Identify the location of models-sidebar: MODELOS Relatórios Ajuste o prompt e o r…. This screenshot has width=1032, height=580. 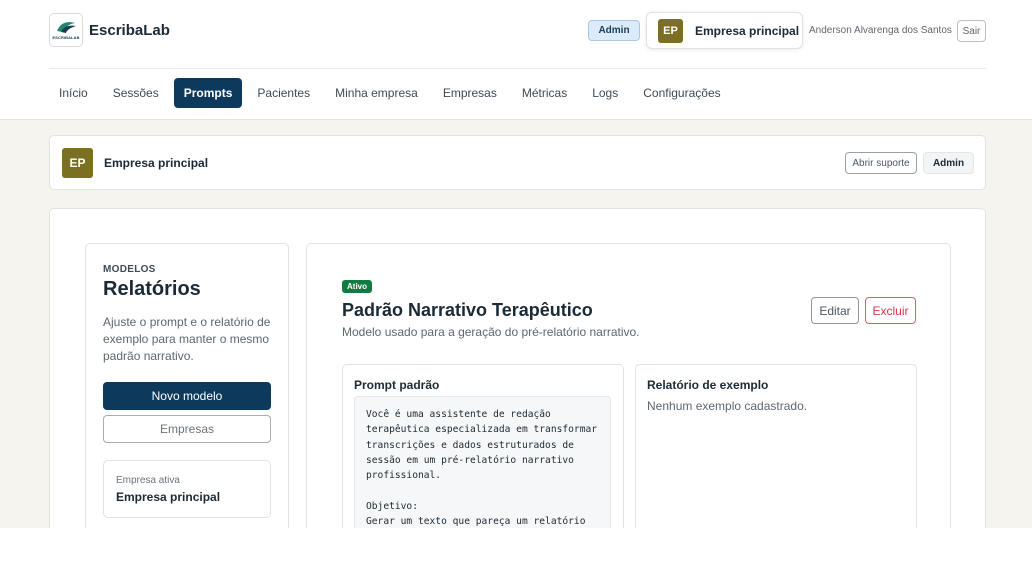
(187, 385).